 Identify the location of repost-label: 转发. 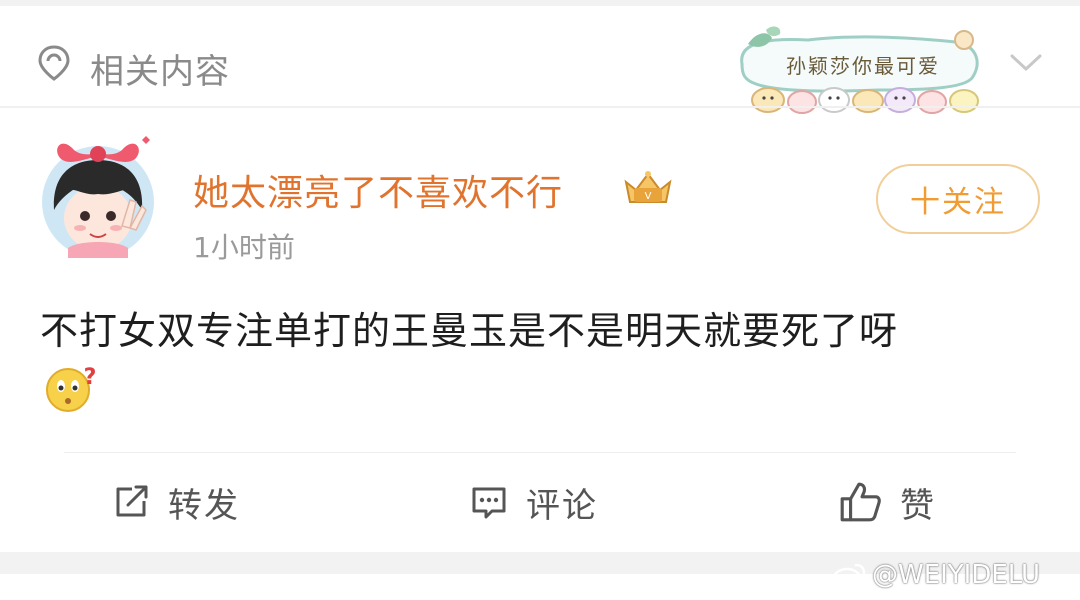
(204, 505).